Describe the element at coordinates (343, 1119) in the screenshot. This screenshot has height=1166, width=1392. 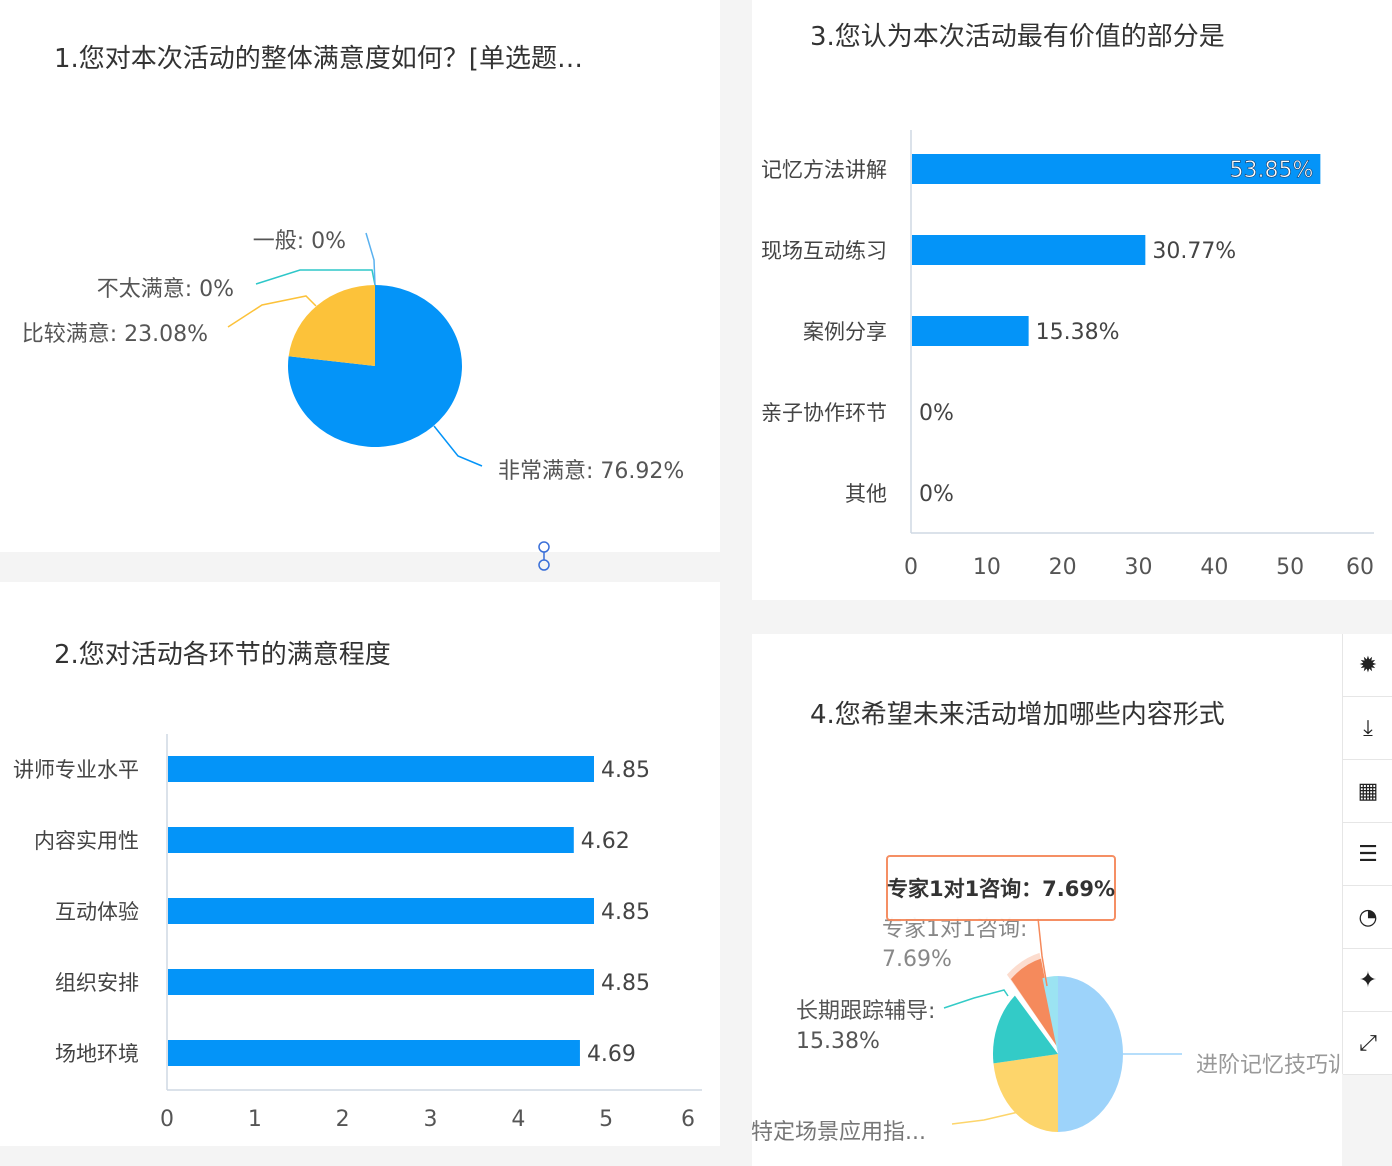
I see `x-tick-label: 2` at that location.